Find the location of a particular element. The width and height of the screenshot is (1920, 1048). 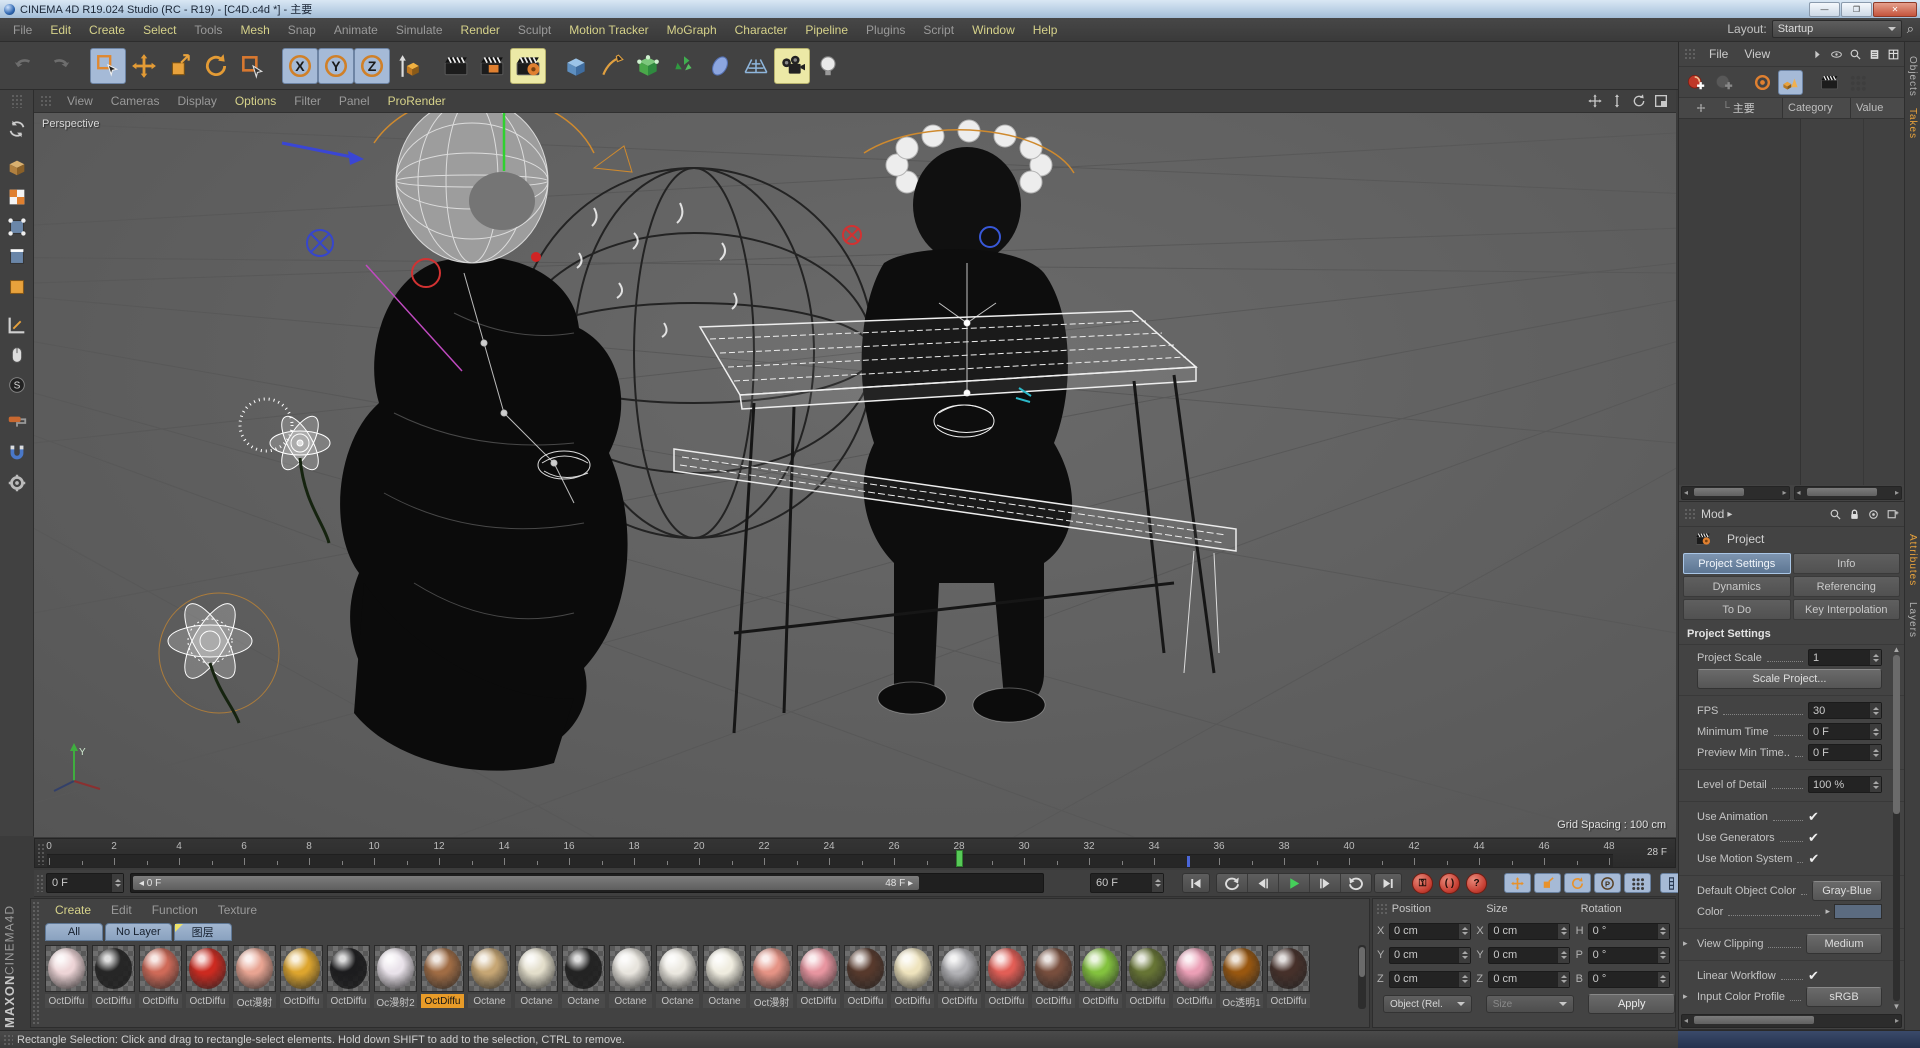

value-field: 100 % is located at coordinates (1845, 784).